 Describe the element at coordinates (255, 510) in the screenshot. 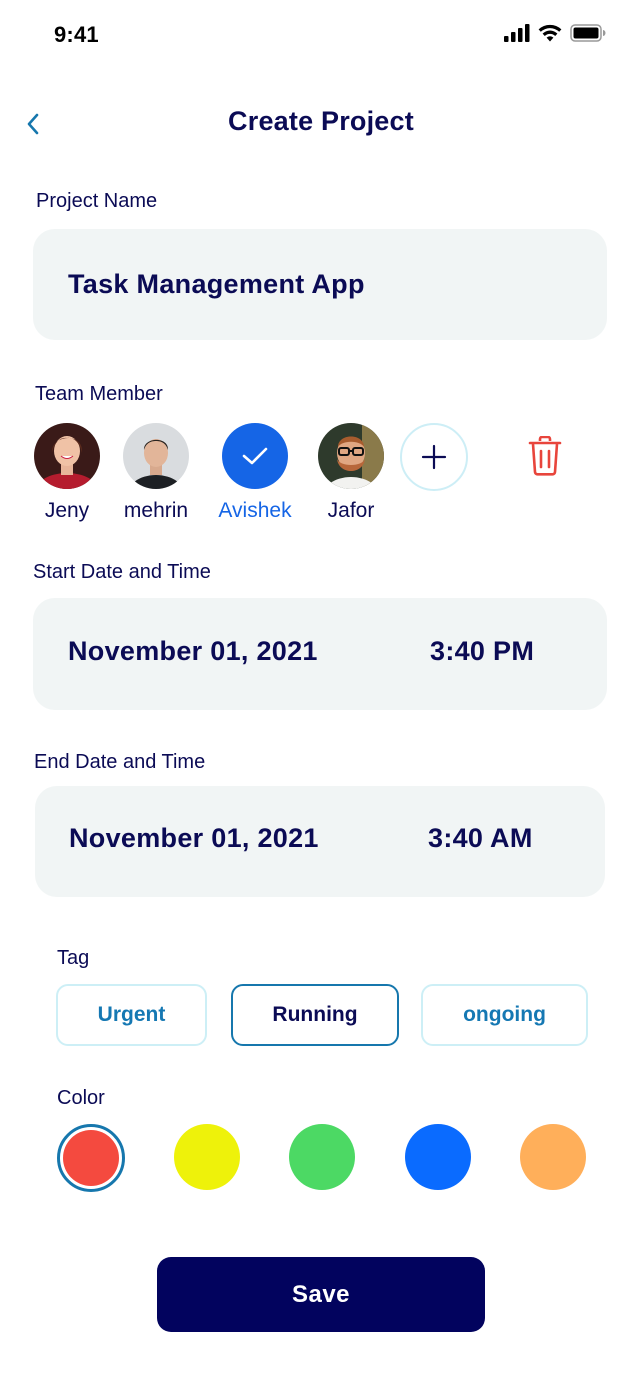

I see `member-name: Avishek` at that location.